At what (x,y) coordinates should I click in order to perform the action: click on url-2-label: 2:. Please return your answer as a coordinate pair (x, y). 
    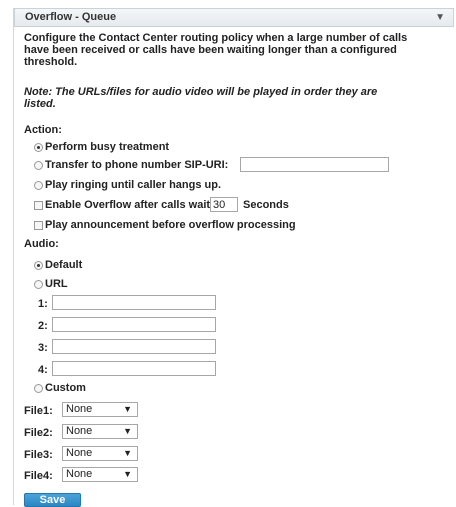
    Looking at the image, I should click on (43, 326).